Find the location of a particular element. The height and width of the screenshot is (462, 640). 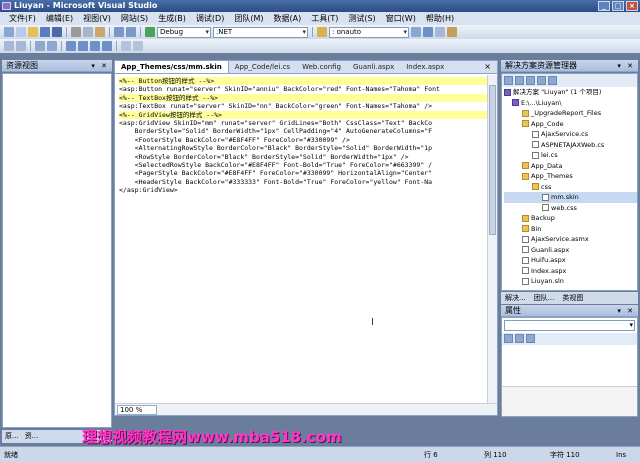

copy-website-icon is located at coordinates (541, 80).